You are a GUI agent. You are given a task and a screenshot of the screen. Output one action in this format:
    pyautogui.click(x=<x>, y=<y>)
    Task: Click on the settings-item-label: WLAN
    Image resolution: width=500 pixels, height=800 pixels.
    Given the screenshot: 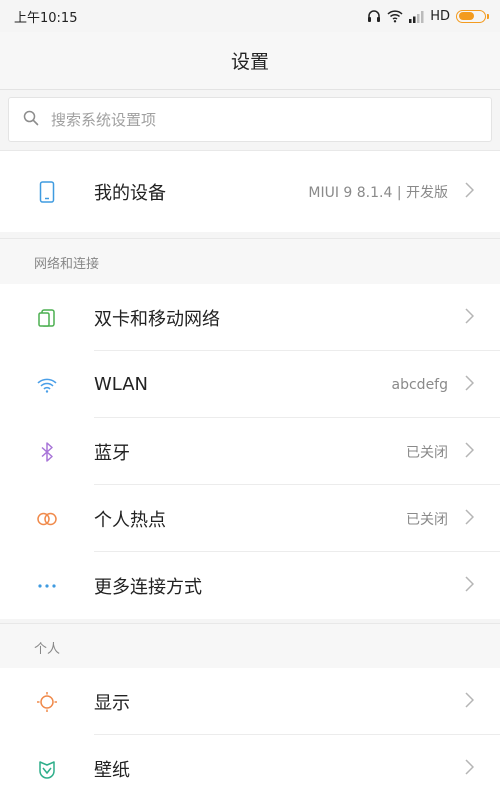 What is the action you would take?
    pyautogui.click(x=121, y=384)
    